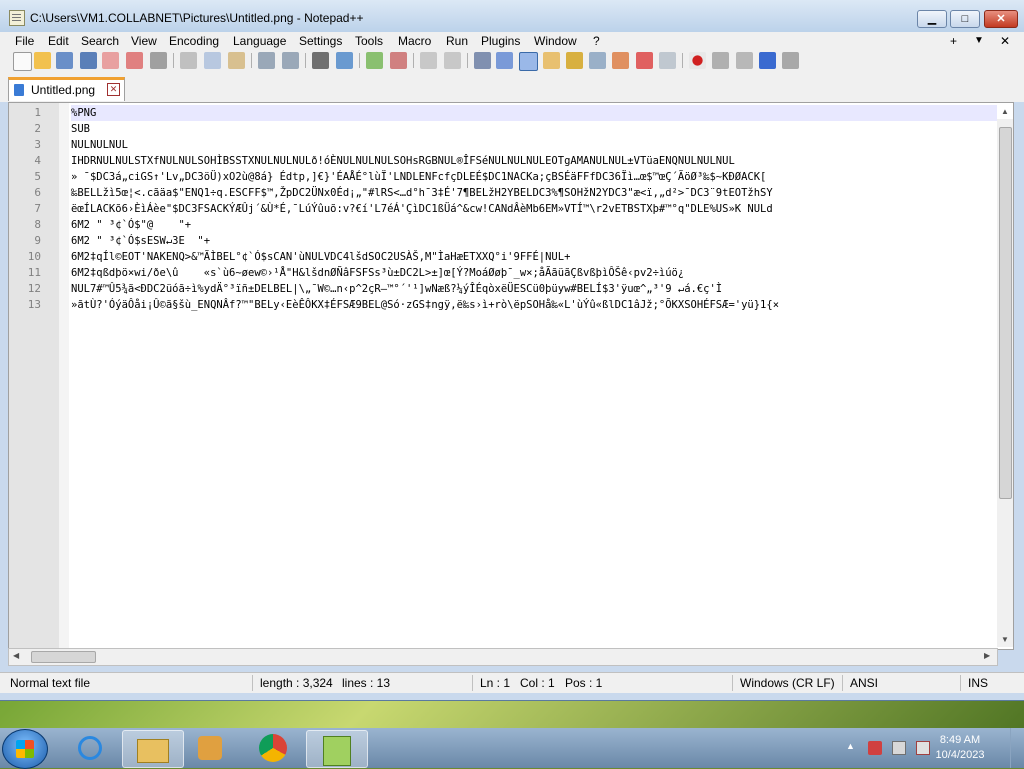 This screenshot has height=769, width=1024. I want to click on play-macro-icon, so click(744, 60).